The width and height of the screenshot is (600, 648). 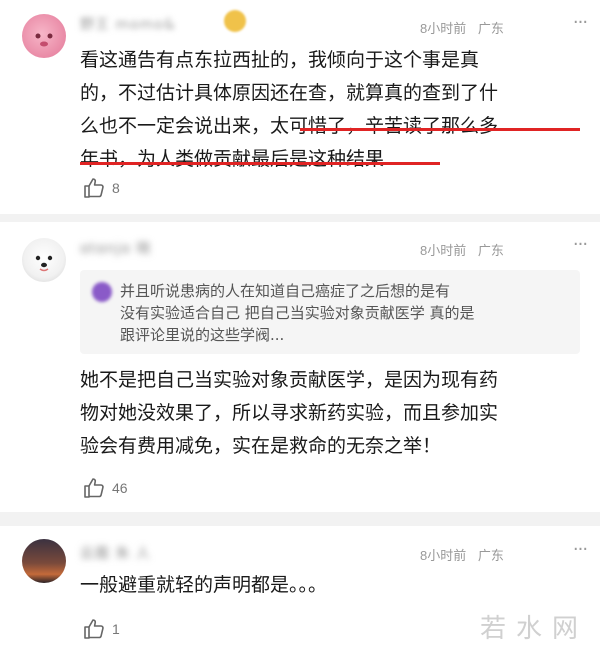 I want to click on quote-line: 并且听说患病的人在知道自己癌症了之后想的是有, so click(x=285, y=291).